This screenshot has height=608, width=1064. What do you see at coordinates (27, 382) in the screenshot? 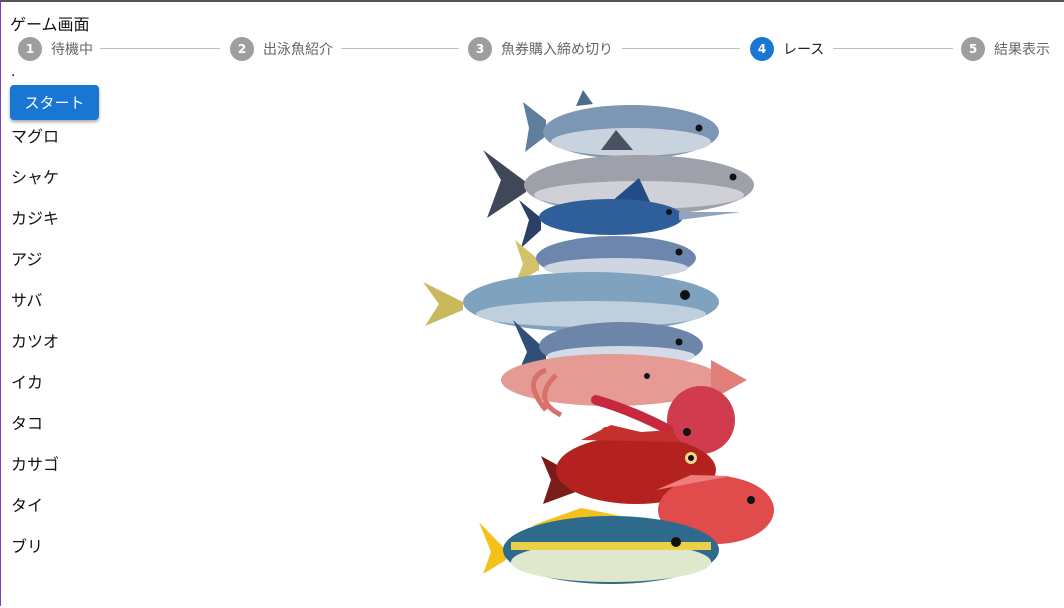
I see `fish-name-squid: イカ` at bounding box center [27, 382].